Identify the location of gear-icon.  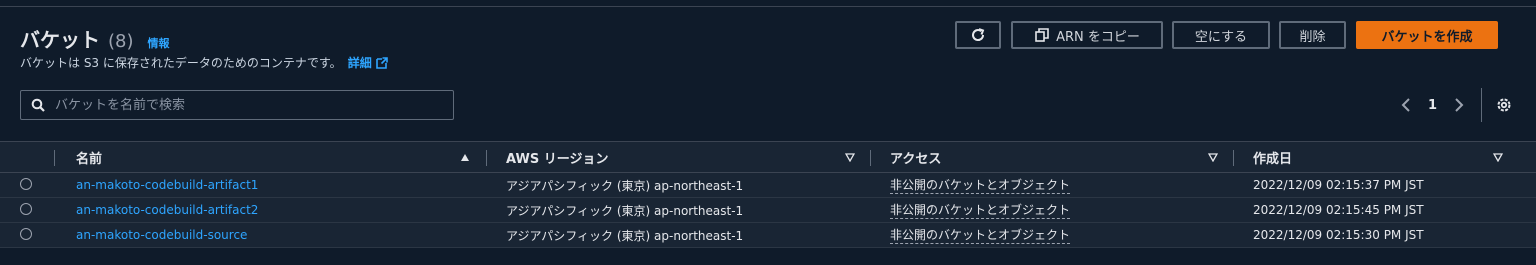
(1504, 105).